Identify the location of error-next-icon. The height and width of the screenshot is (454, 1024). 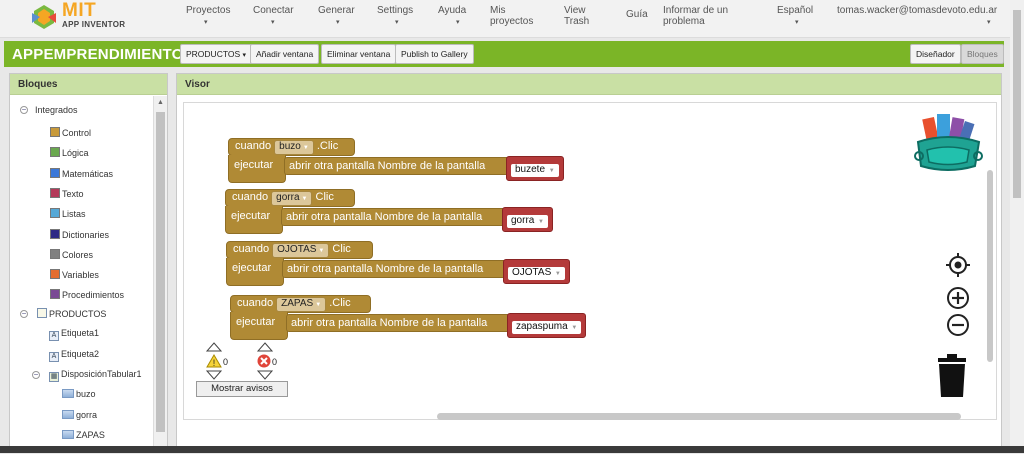
(265, 375).